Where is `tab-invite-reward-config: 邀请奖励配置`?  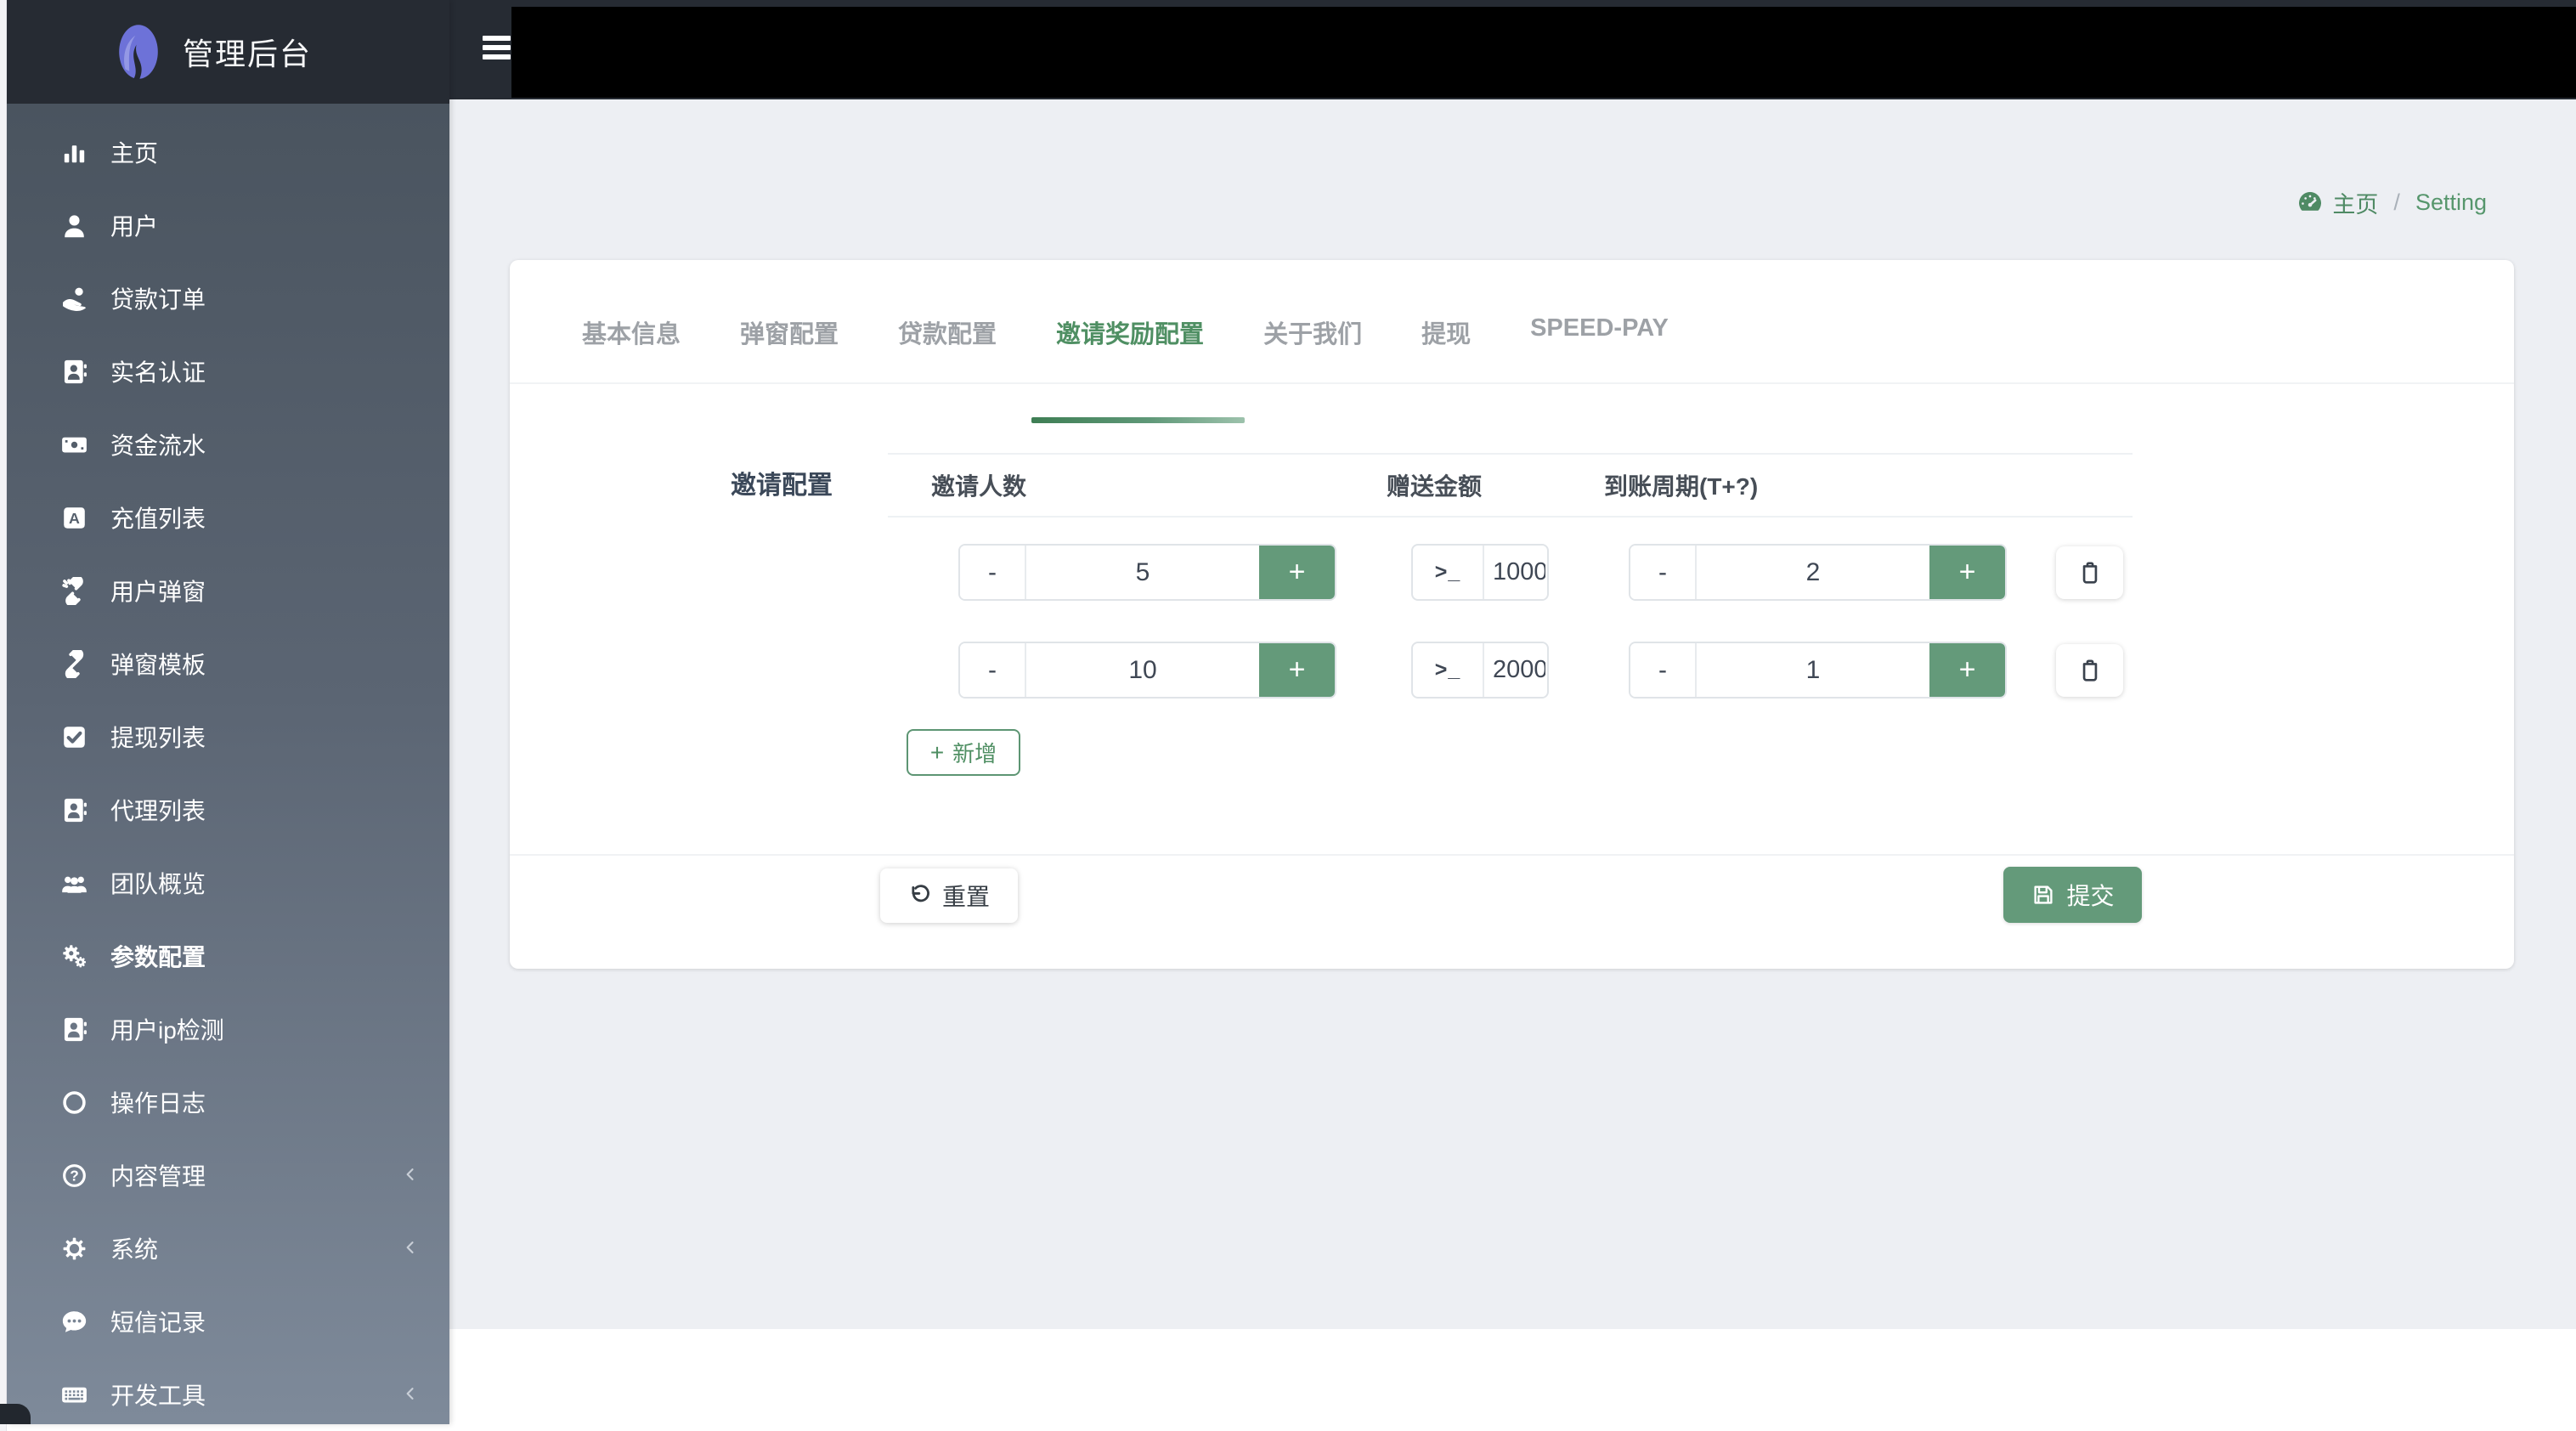 tab-invite-reward-config: 邀请奖励配置 is located at coordinates (1139, 368).